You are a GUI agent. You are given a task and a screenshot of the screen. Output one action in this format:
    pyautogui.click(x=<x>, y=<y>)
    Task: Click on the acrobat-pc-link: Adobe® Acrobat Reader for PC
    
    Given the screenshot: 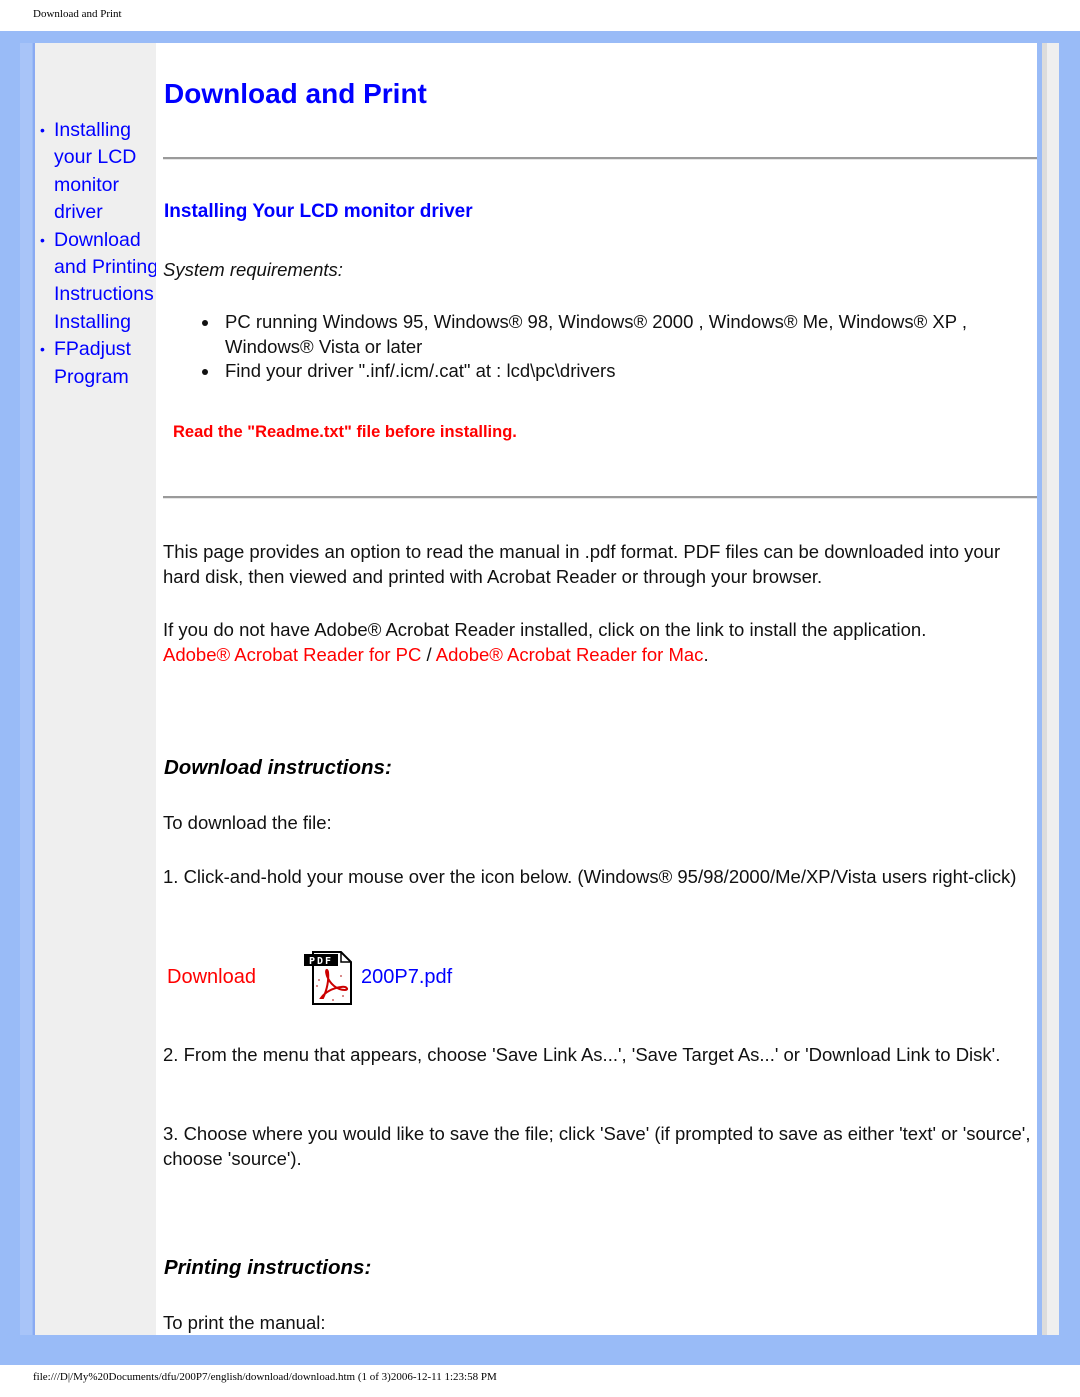 What is the action you would take?
    pyautogui.click(x=292, y=654)
    